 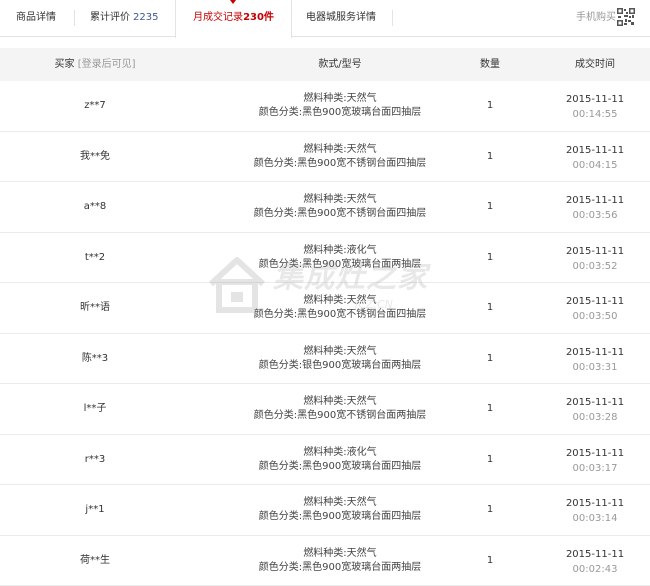 I want to click on header-qty: 数量, so click(x=490, y=64).